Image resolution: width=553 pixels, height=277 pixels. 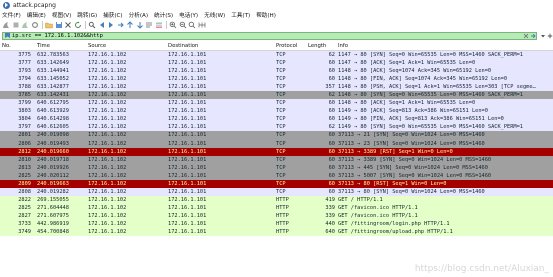 I want to click on menu-file: 文件(F), so click(x=11, y=15).